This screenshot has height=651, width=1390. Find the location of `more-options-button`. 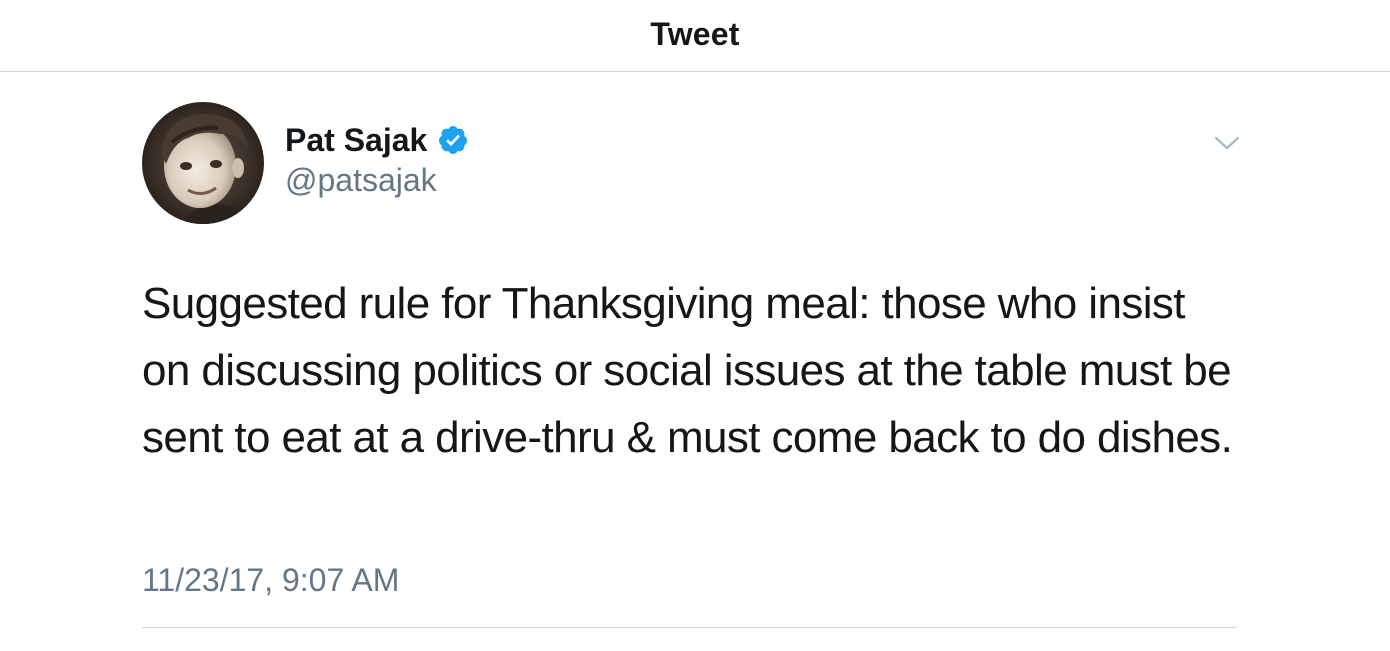

more-options-button is located at coordinates (1227, 143).